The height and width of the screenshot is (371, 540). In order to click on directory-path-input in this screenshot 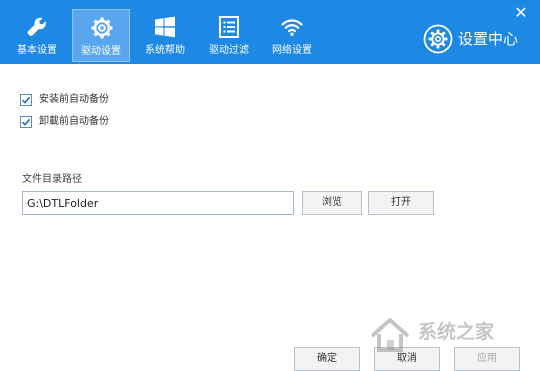, I will do `click(158, 203)`.